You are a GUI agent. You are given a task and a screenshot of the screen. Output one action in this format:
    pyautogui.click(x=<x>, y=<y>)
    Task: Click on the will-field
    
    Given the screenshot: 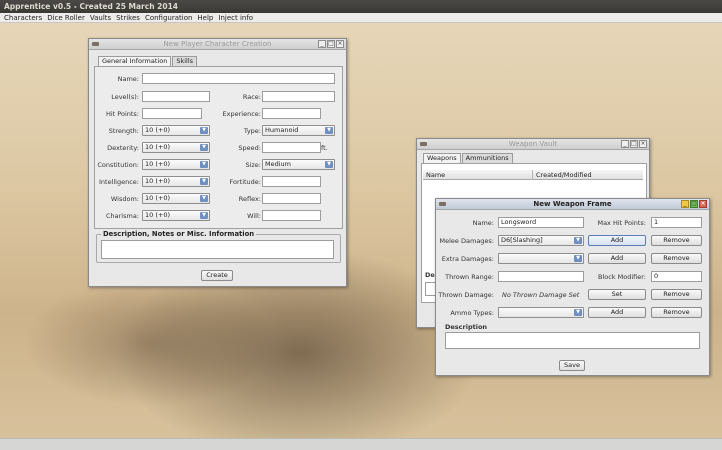 What is the action you would take?
    pyautogui.click(x=291, y=215)
    